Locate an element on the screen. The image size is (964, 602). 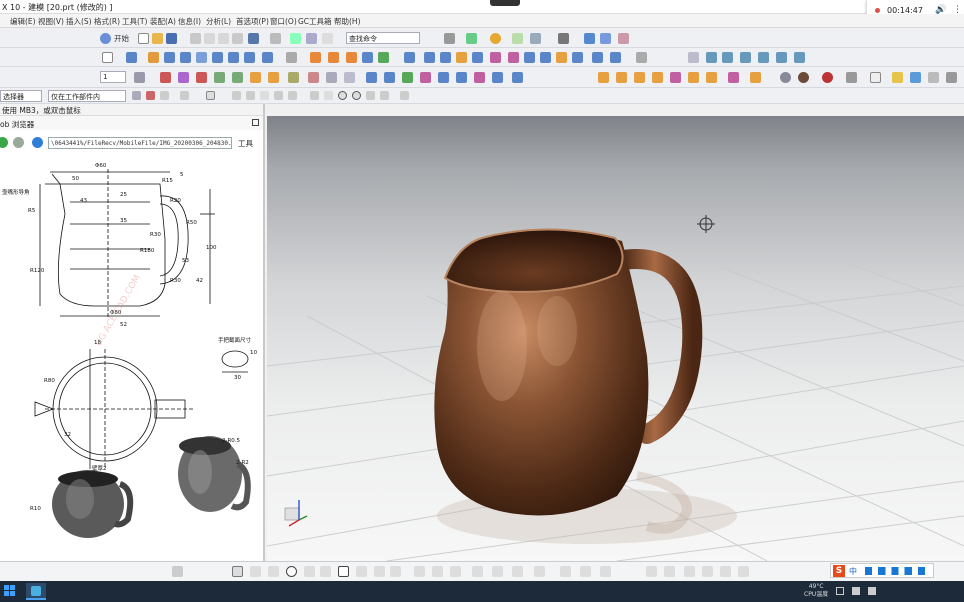
layout-icon is located at coordinates (449, 38).